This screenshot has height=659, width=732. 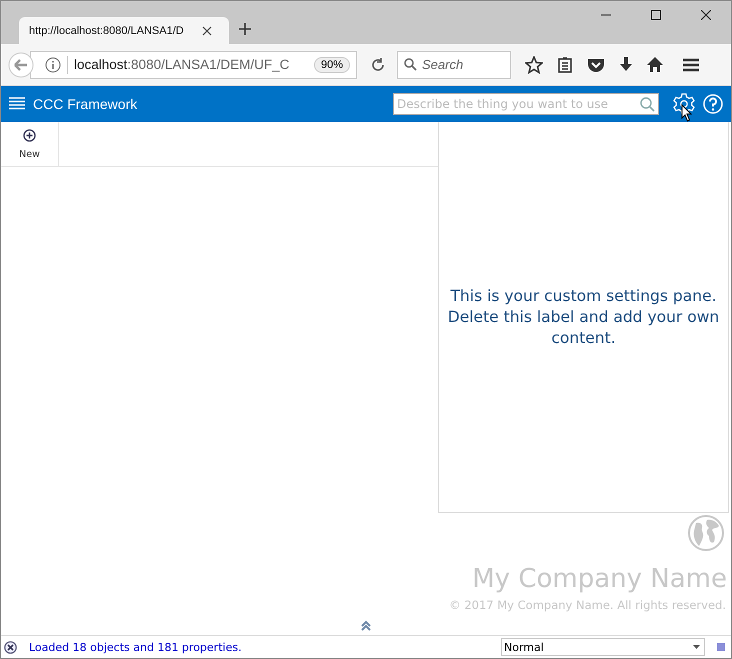 I want to click on info-icon, so click(x=53, y=64).